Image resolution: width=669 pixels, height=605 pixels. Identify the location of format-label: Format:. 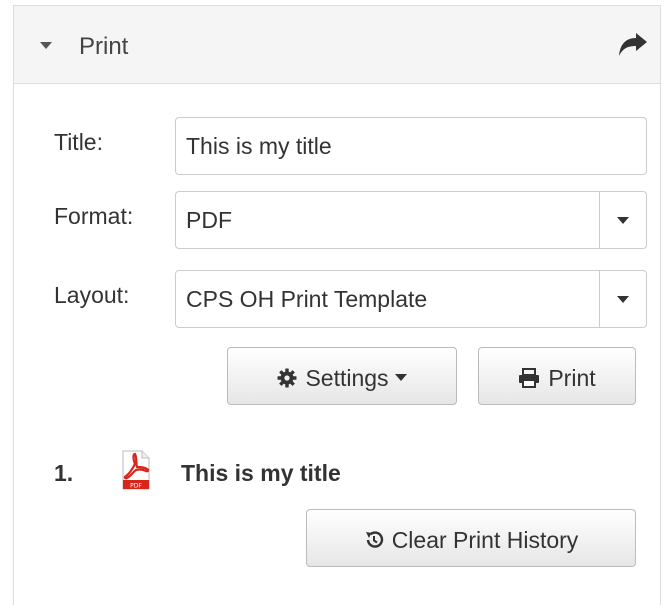
(94, 216).